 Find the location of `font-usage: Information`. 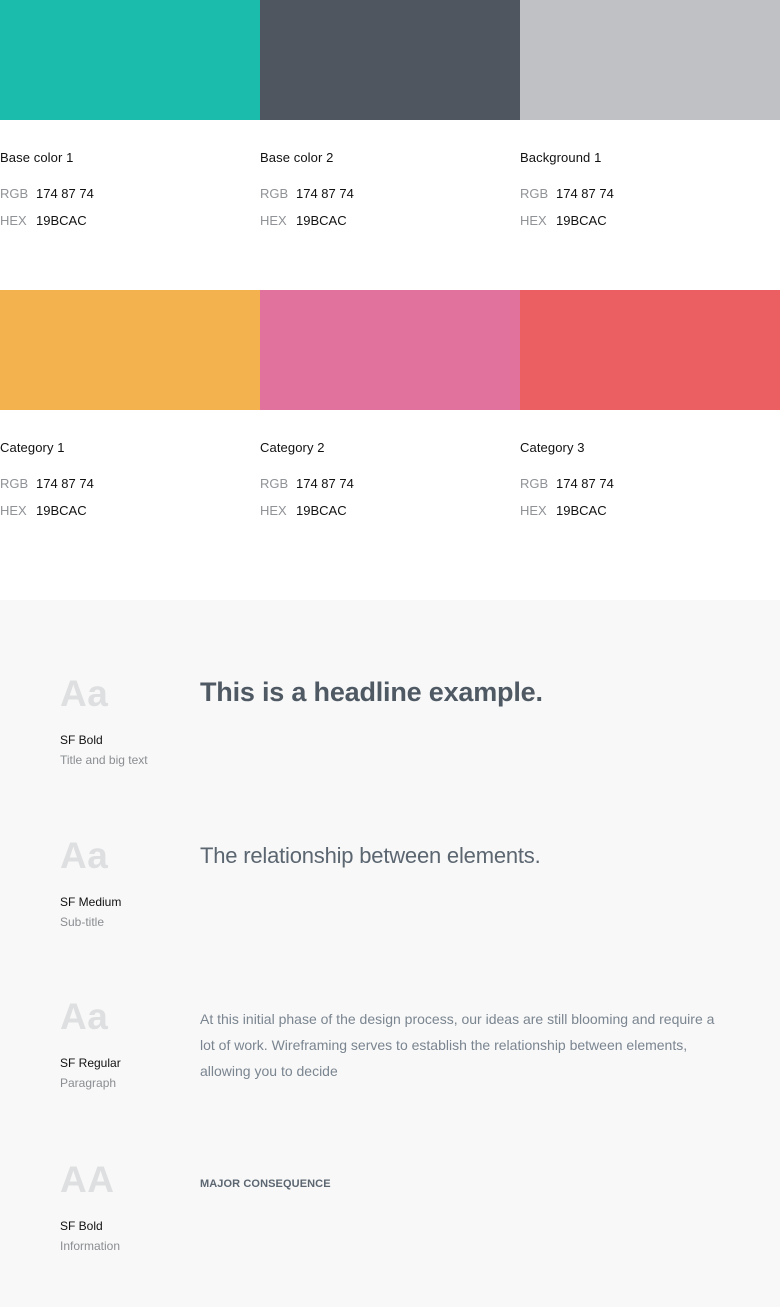

font-usage: Information is located at coordinates (90, 1246).